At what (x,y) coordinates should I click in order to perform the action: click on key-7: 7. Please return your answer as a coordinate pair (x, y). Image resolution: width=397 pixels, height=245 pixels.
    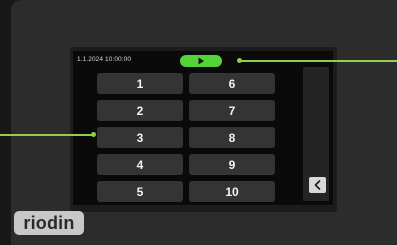
    Looking at the image, I should click on (232, 110).